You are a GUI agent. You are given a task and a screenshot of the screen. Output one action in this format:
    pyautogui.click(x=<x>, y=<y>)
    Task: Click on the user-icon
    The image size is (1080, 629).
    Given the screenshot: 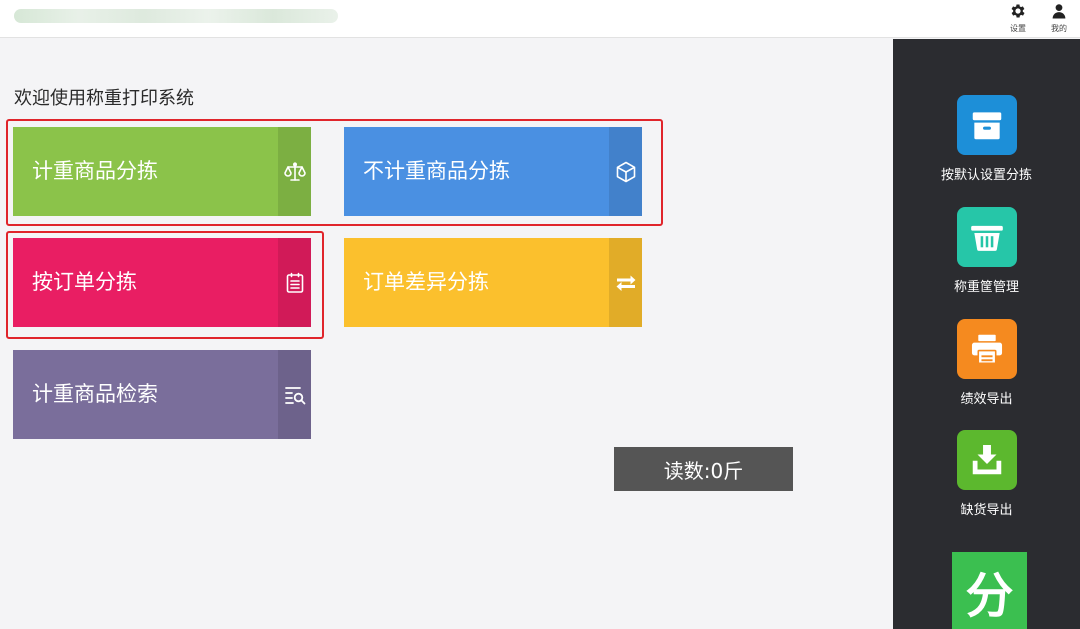 What is the action you would take?
    pyautogui.click(x=1059, y=11)
    